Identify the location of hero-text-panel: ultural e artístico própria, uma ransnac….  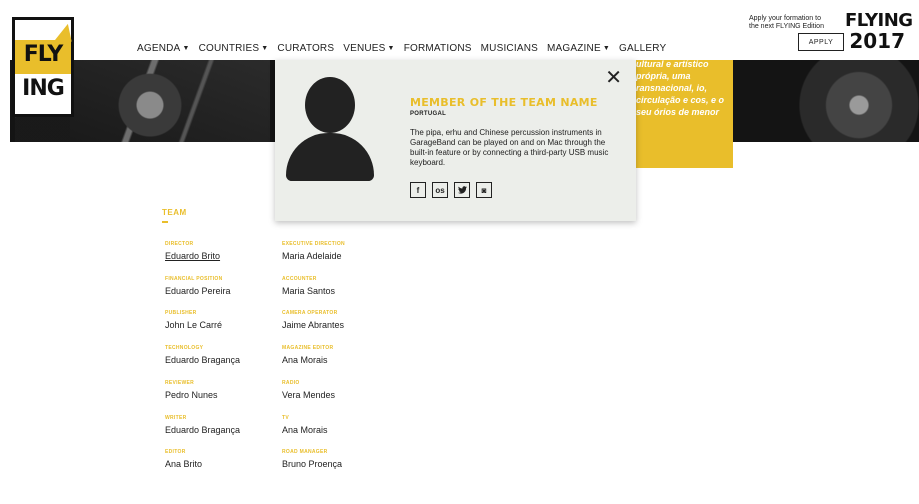
(676, 114).